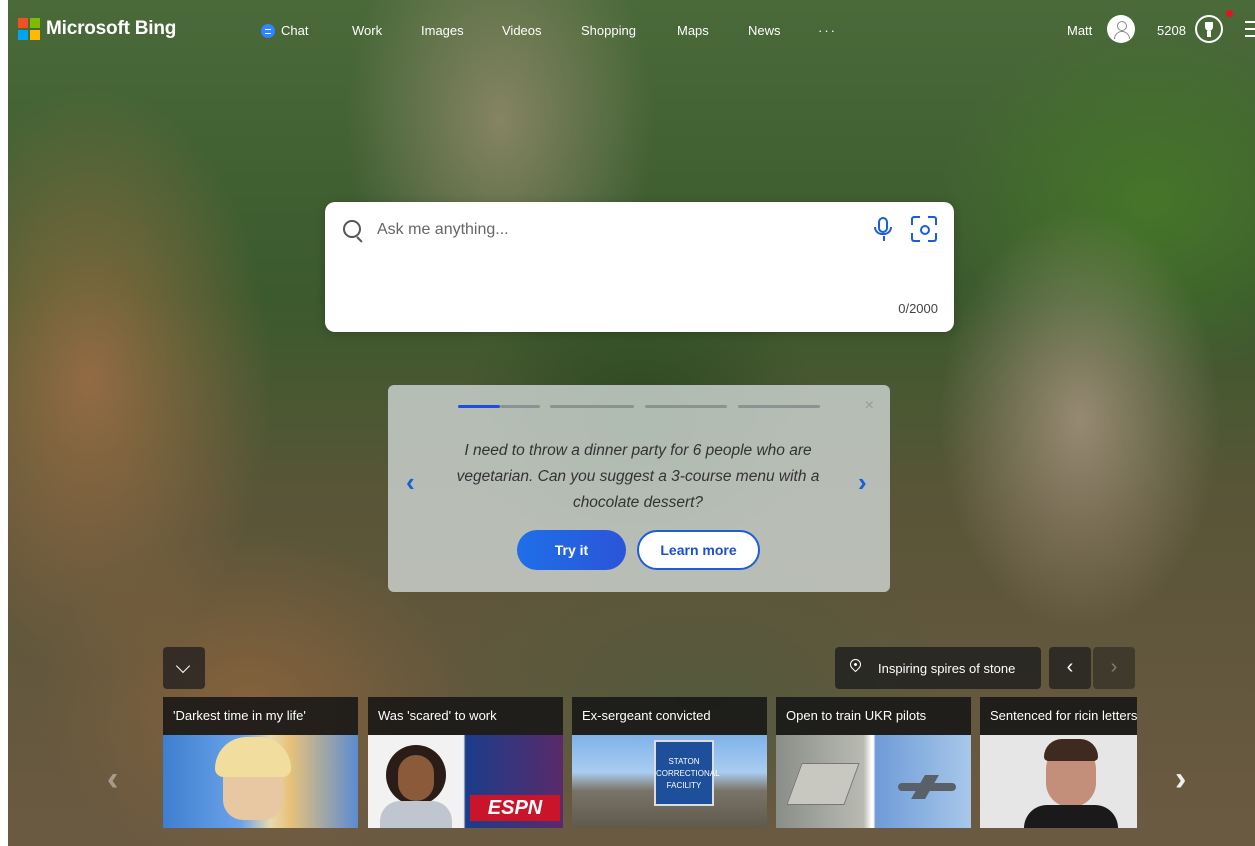  What do you see at coordinates (465, 716) in the screenshot?
I see `news-card-title: Was 'scared' to work` at bounding box center [465, 716].